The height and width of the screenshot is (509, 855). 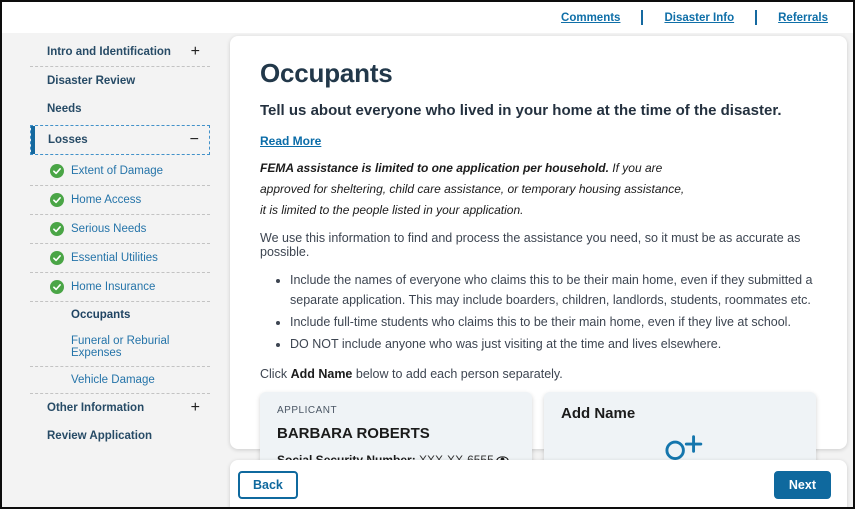 I want to click on sidebar-item-label: Extent of Damage, so click(x=117, y=171).